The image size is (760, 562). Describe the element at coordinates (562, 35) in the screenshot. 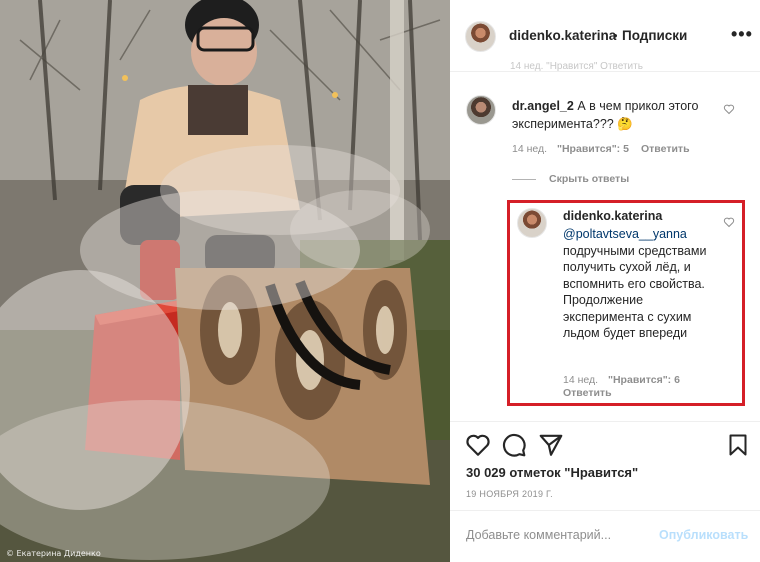

I see `author-username: didenko.katerina` at that location.